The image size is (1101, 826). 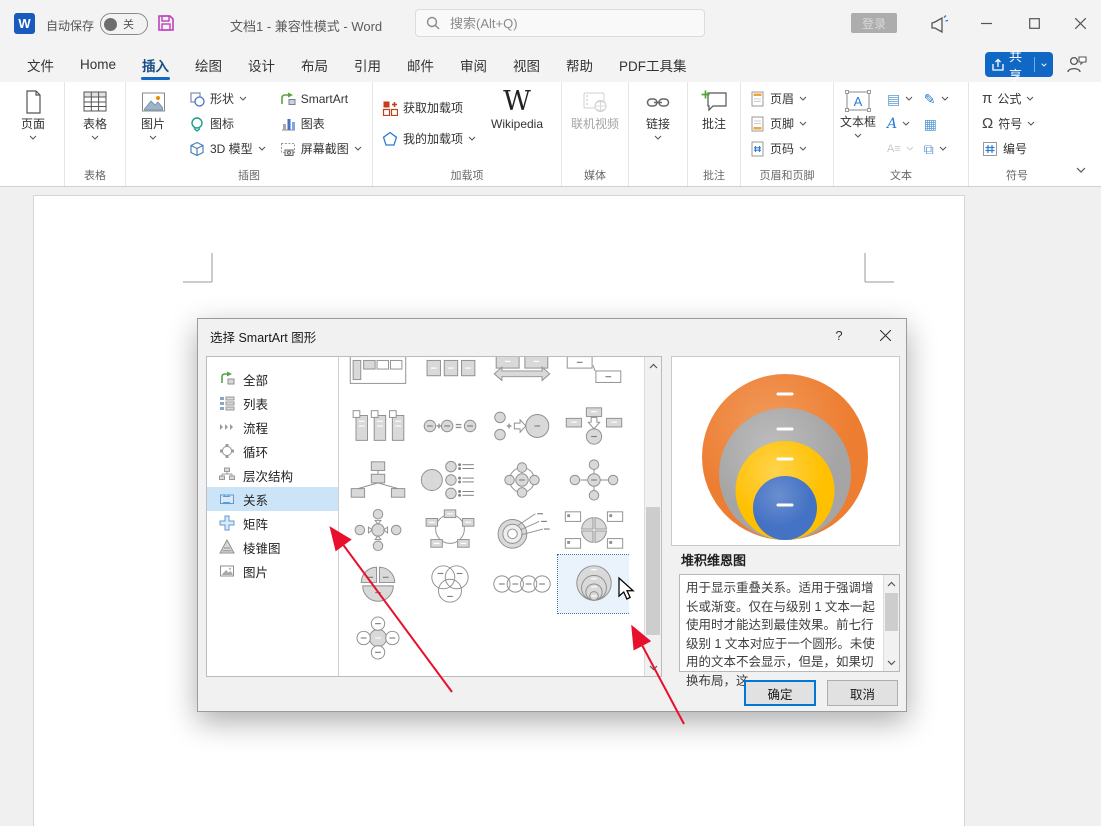 I want to click on smartart-thumbnail-diverging-radial, so click(x=594, y=480).